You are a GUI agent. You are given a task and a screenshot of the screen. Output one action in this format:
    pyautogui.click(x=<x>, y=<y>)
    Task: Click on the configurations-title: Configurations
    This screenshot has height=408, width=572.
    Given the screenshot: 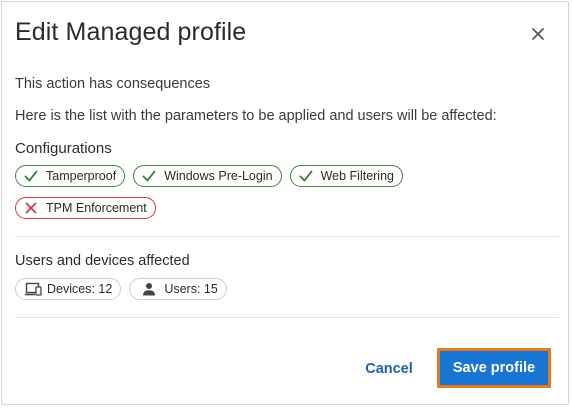 What is the action you would take?
    pyautogui.click(x=63, y=148)
    